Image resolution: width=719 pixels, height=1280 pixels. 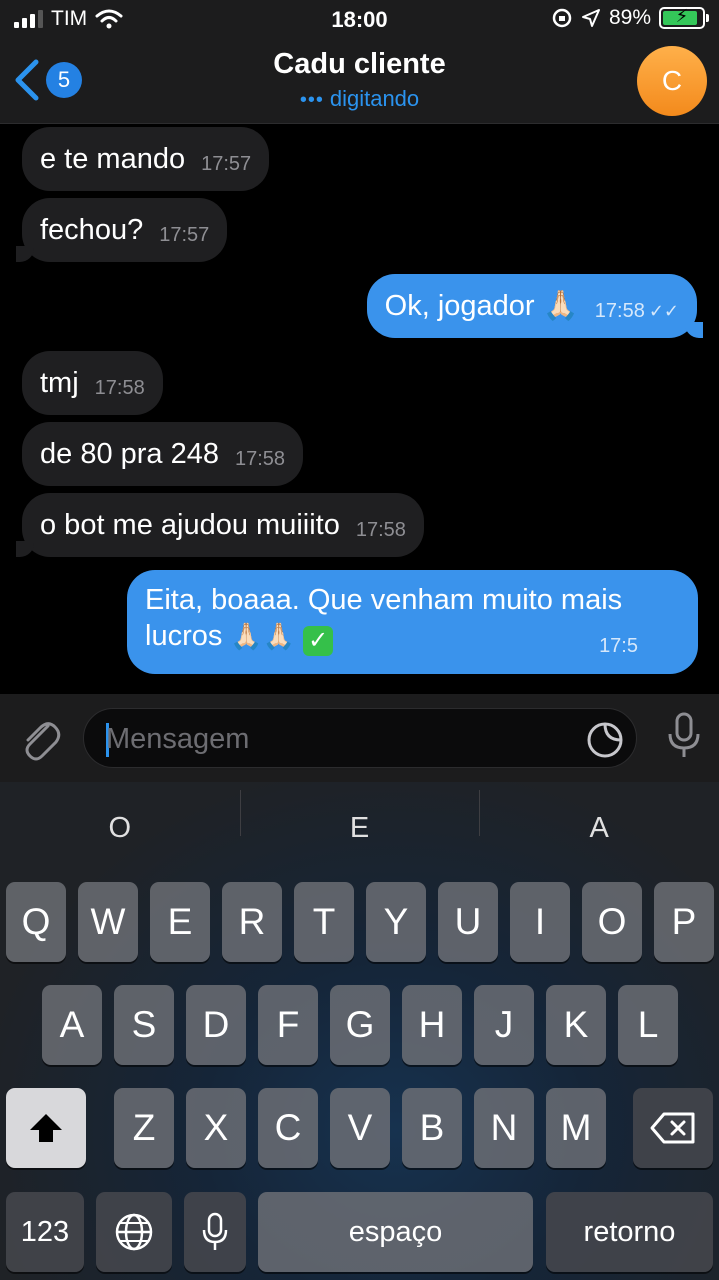 I want to click on message-incoming: e te mando 17:57, so click(x=146, y=159).